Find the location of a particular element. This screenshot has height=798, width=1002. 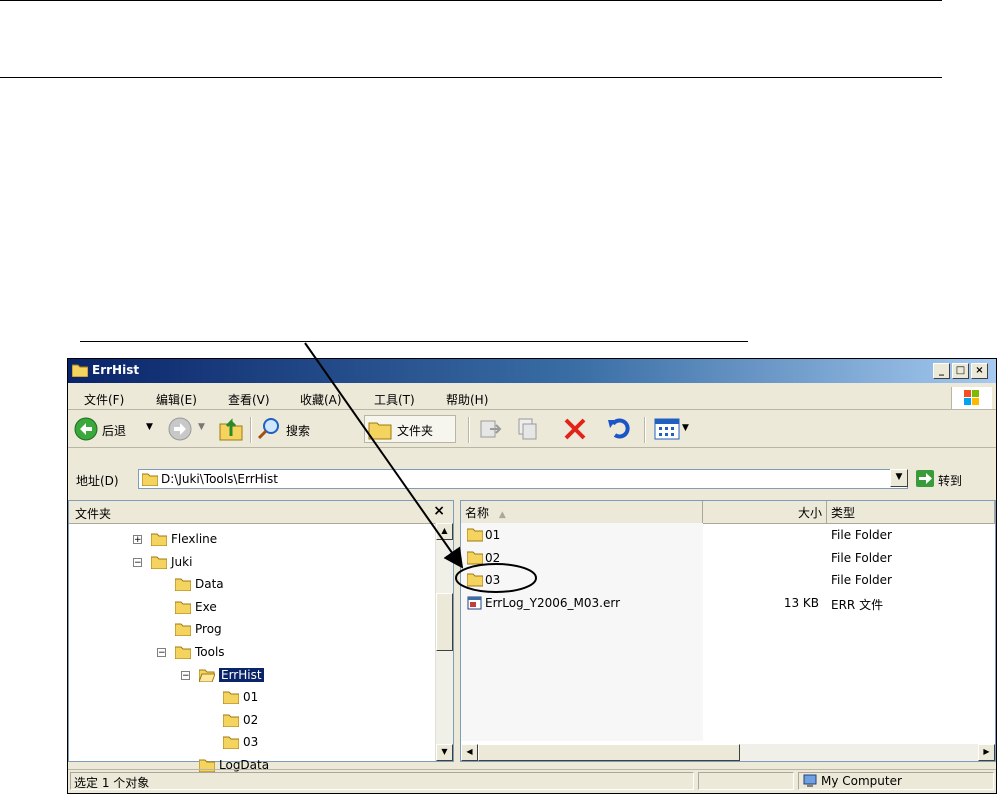

cell-name: 01 is located at coordinates (493, 535).